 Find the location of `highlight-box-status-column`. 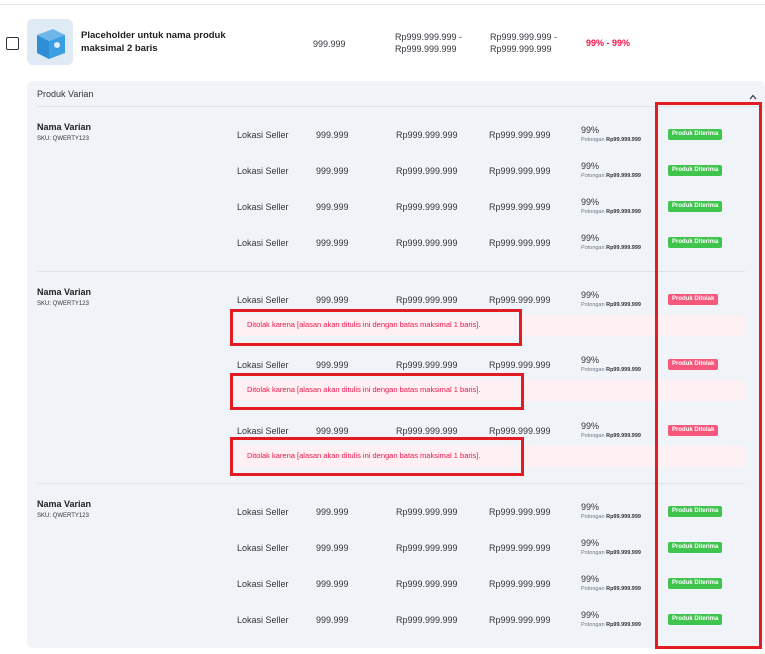

highlight-box-status-column is located at coordinates (708, 375).